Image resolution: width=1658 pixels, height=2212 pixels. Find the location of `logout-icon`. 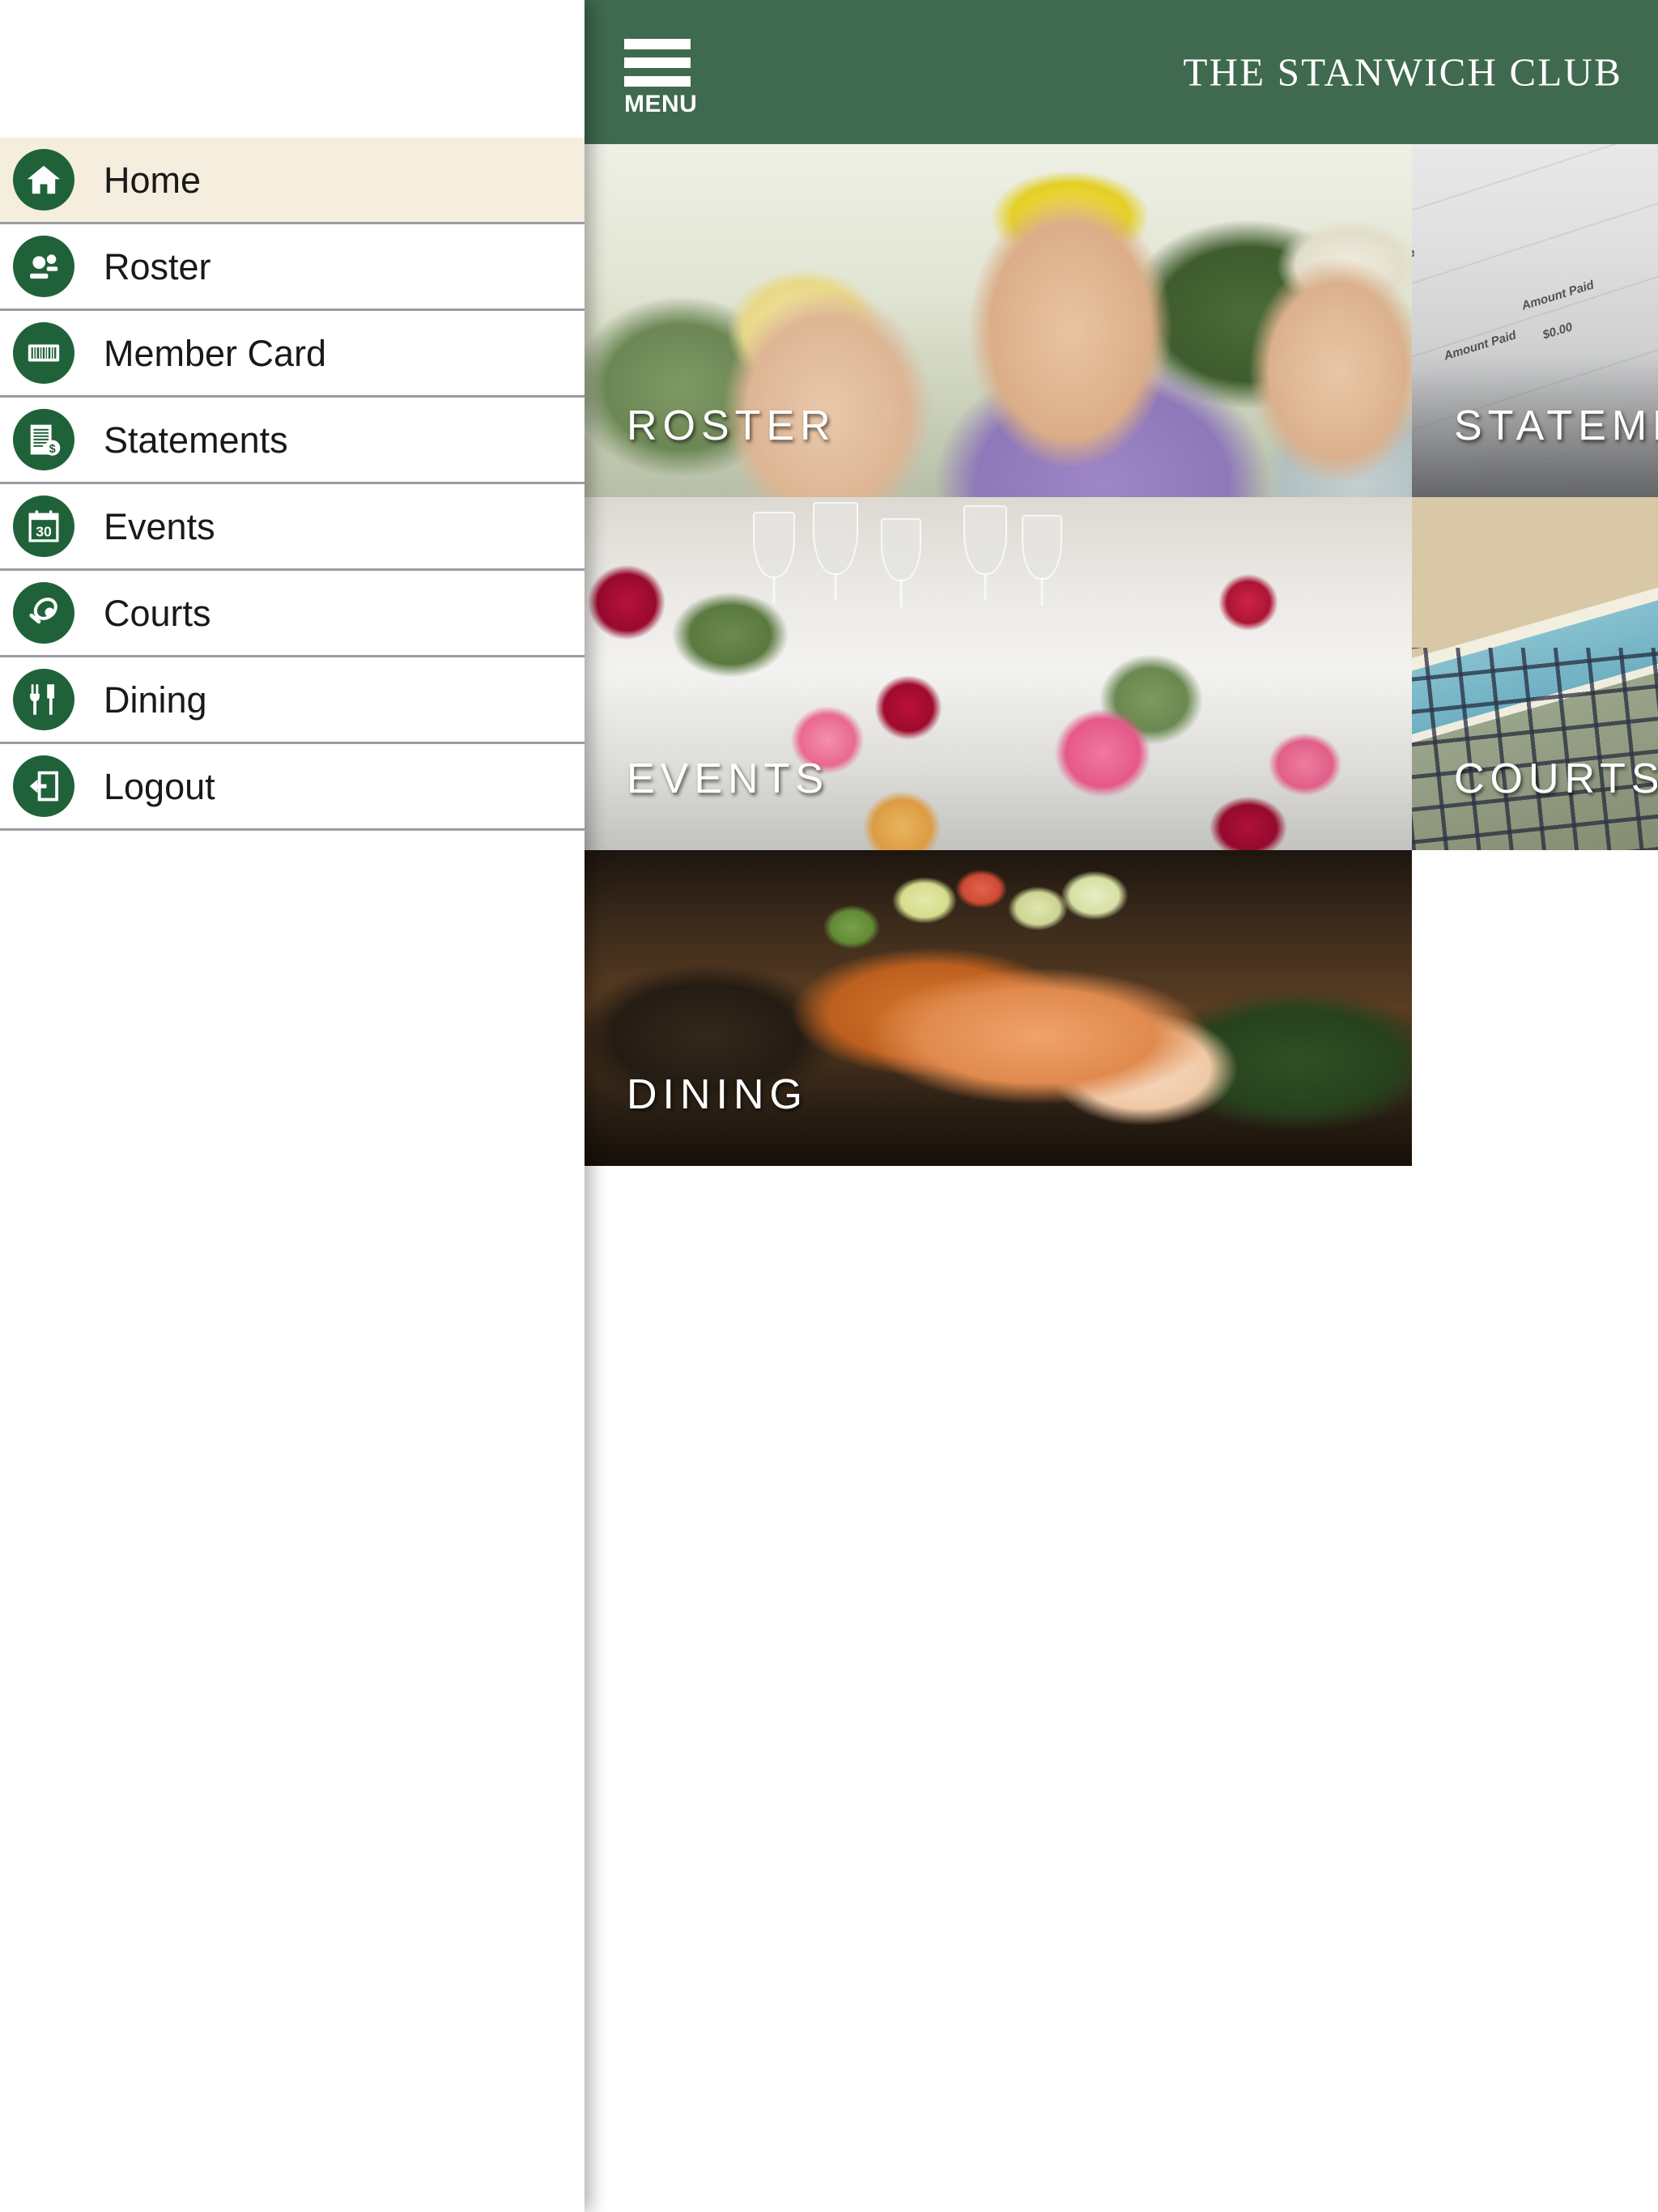

logout-icon is located at coordinates (43, 786).